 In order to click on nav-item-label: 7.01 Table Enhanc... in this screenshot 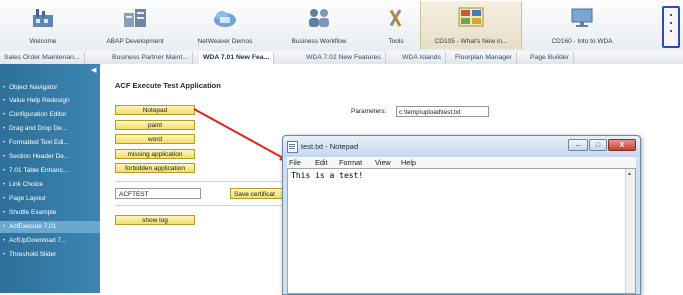, I will do `click(39, 170)`.